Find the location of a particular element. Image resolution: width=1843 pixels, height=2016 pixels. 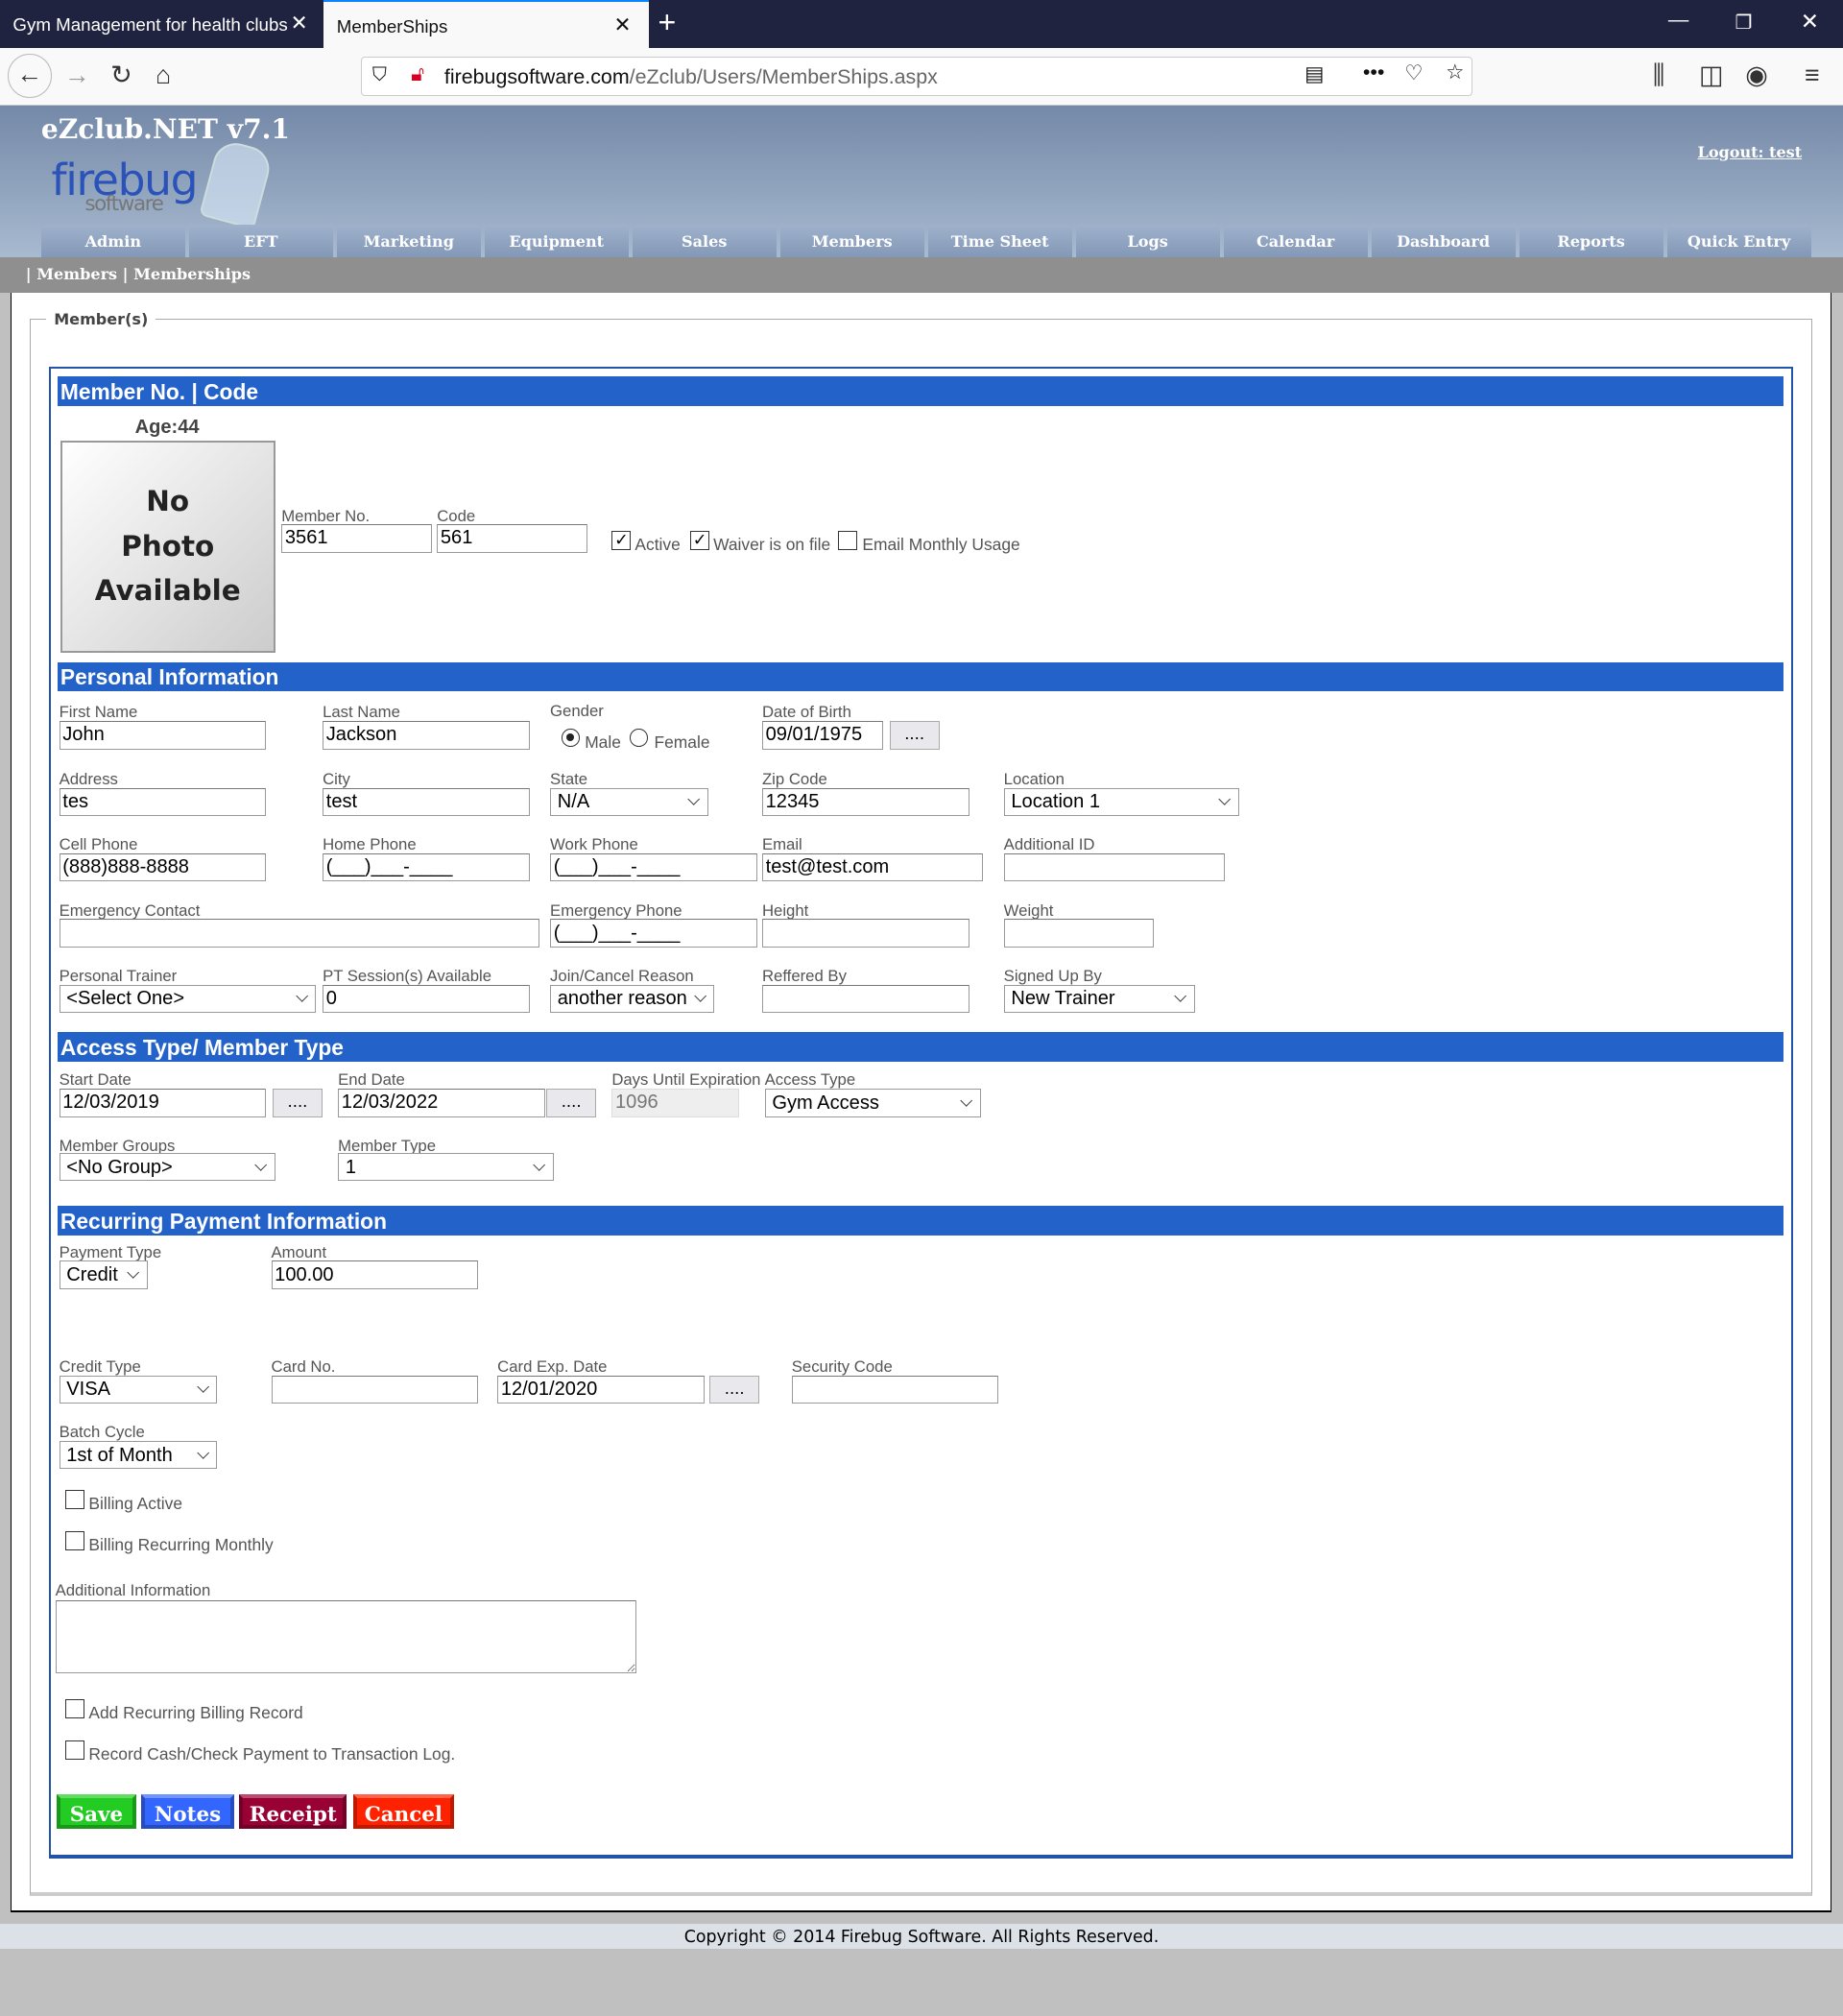

menu-reports: Reports is located at coordinates (1591, 241).